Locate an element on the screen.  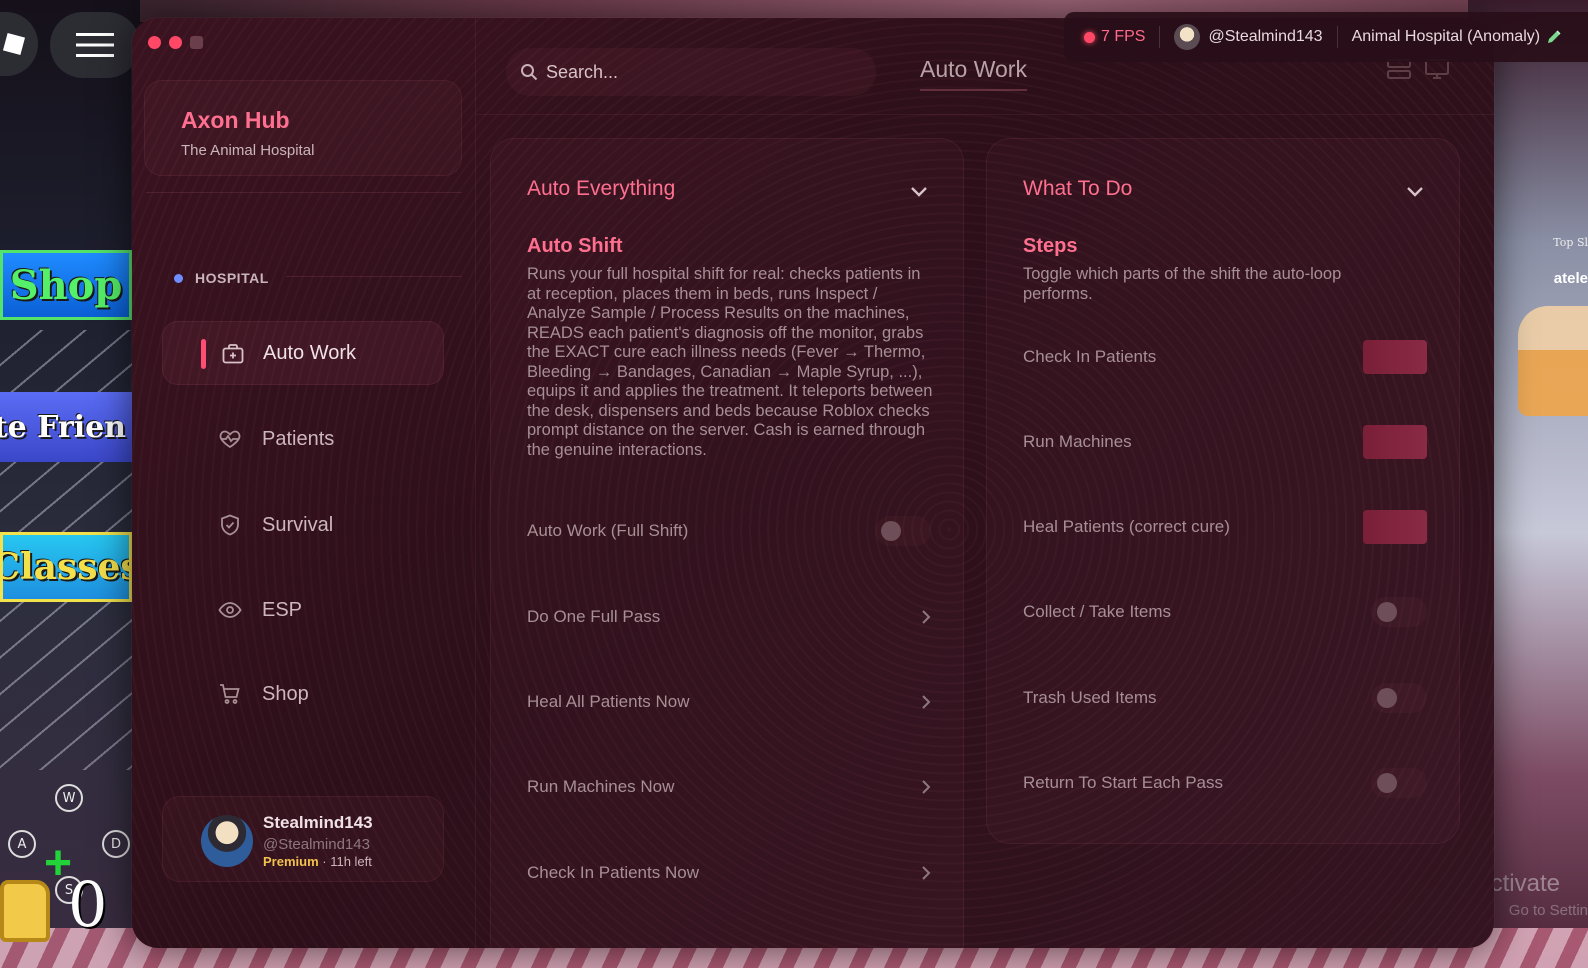
briefcase-medical-icon is located at coordinates (233, 354).